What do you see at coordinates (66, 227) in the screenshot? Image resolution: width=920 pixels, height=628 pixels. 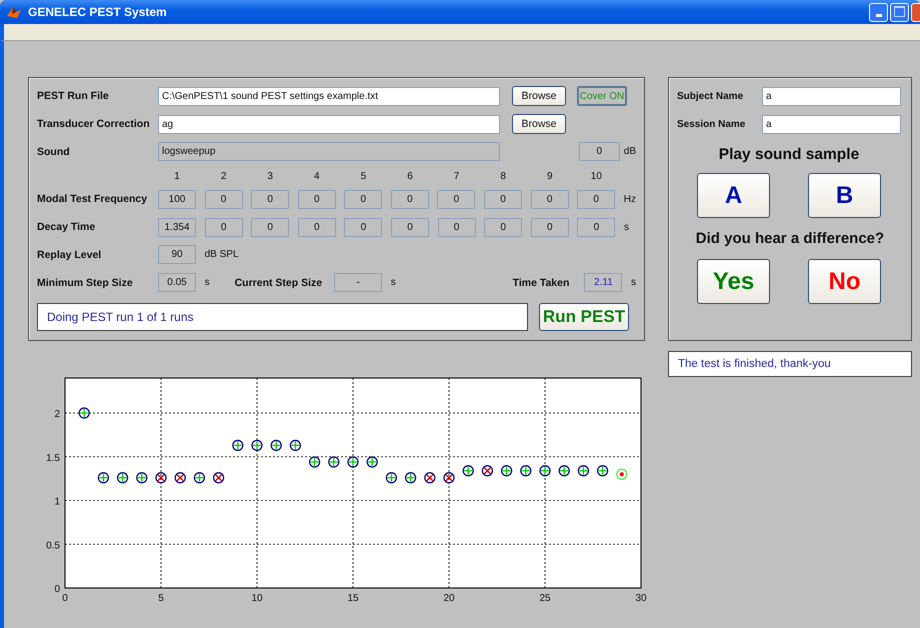 I see `field-label: Decay Time` at bounding box center [66, 227].